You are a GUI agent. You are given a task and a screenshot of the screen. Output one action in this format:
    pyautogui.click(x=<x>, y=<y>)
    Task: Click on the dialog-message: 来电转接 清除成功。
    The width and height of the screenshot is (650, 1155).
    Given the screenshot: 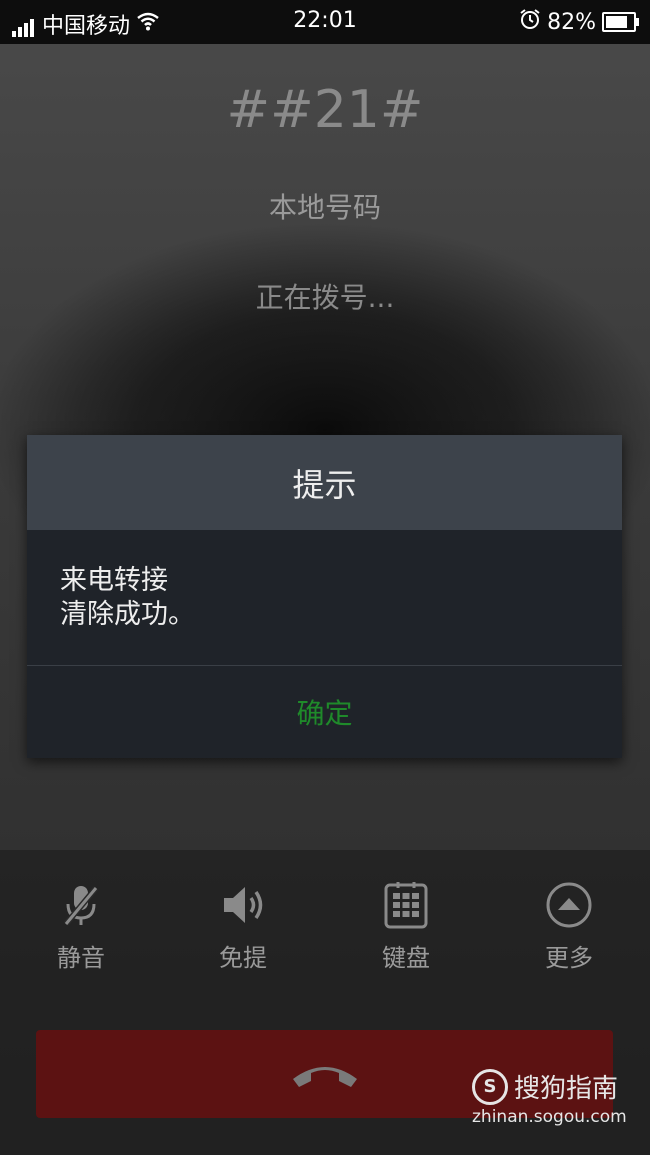 What is the action you would take?
    pyautogui.click(x=324, y=597)
    